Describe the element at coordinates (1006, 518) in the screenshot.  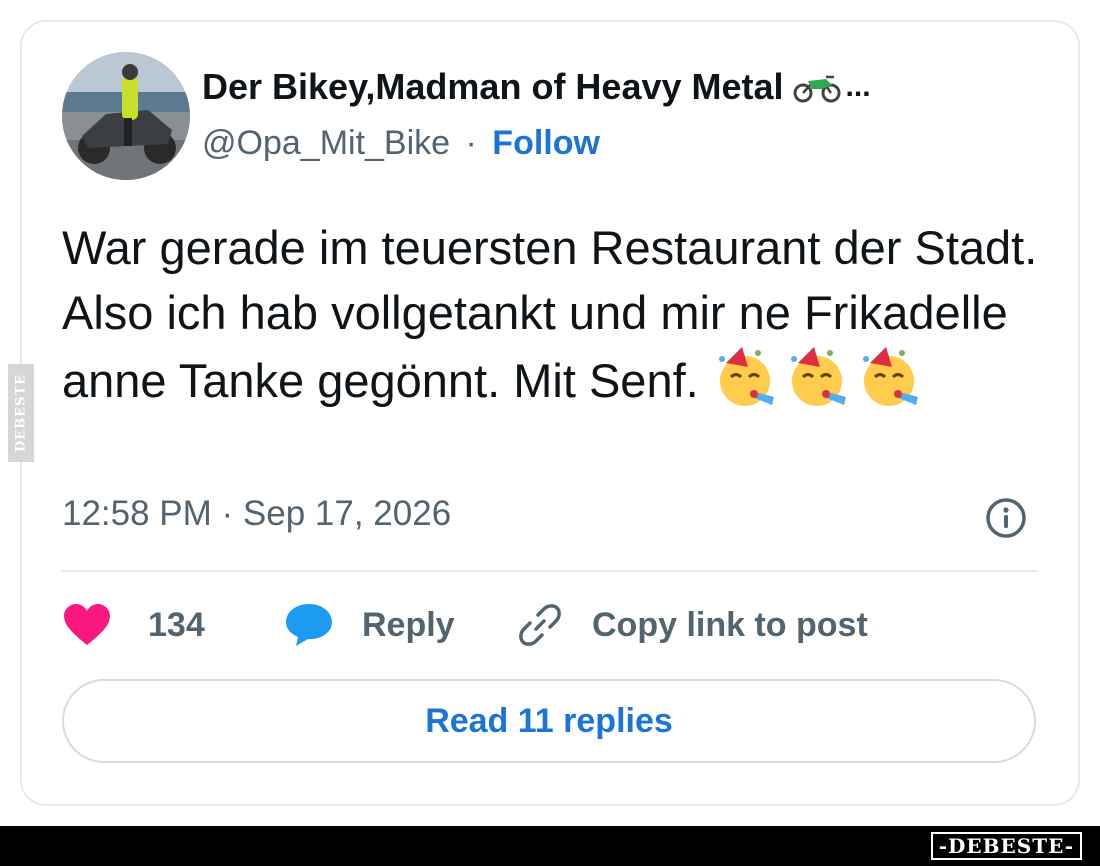
I see `info-icon` at that location.